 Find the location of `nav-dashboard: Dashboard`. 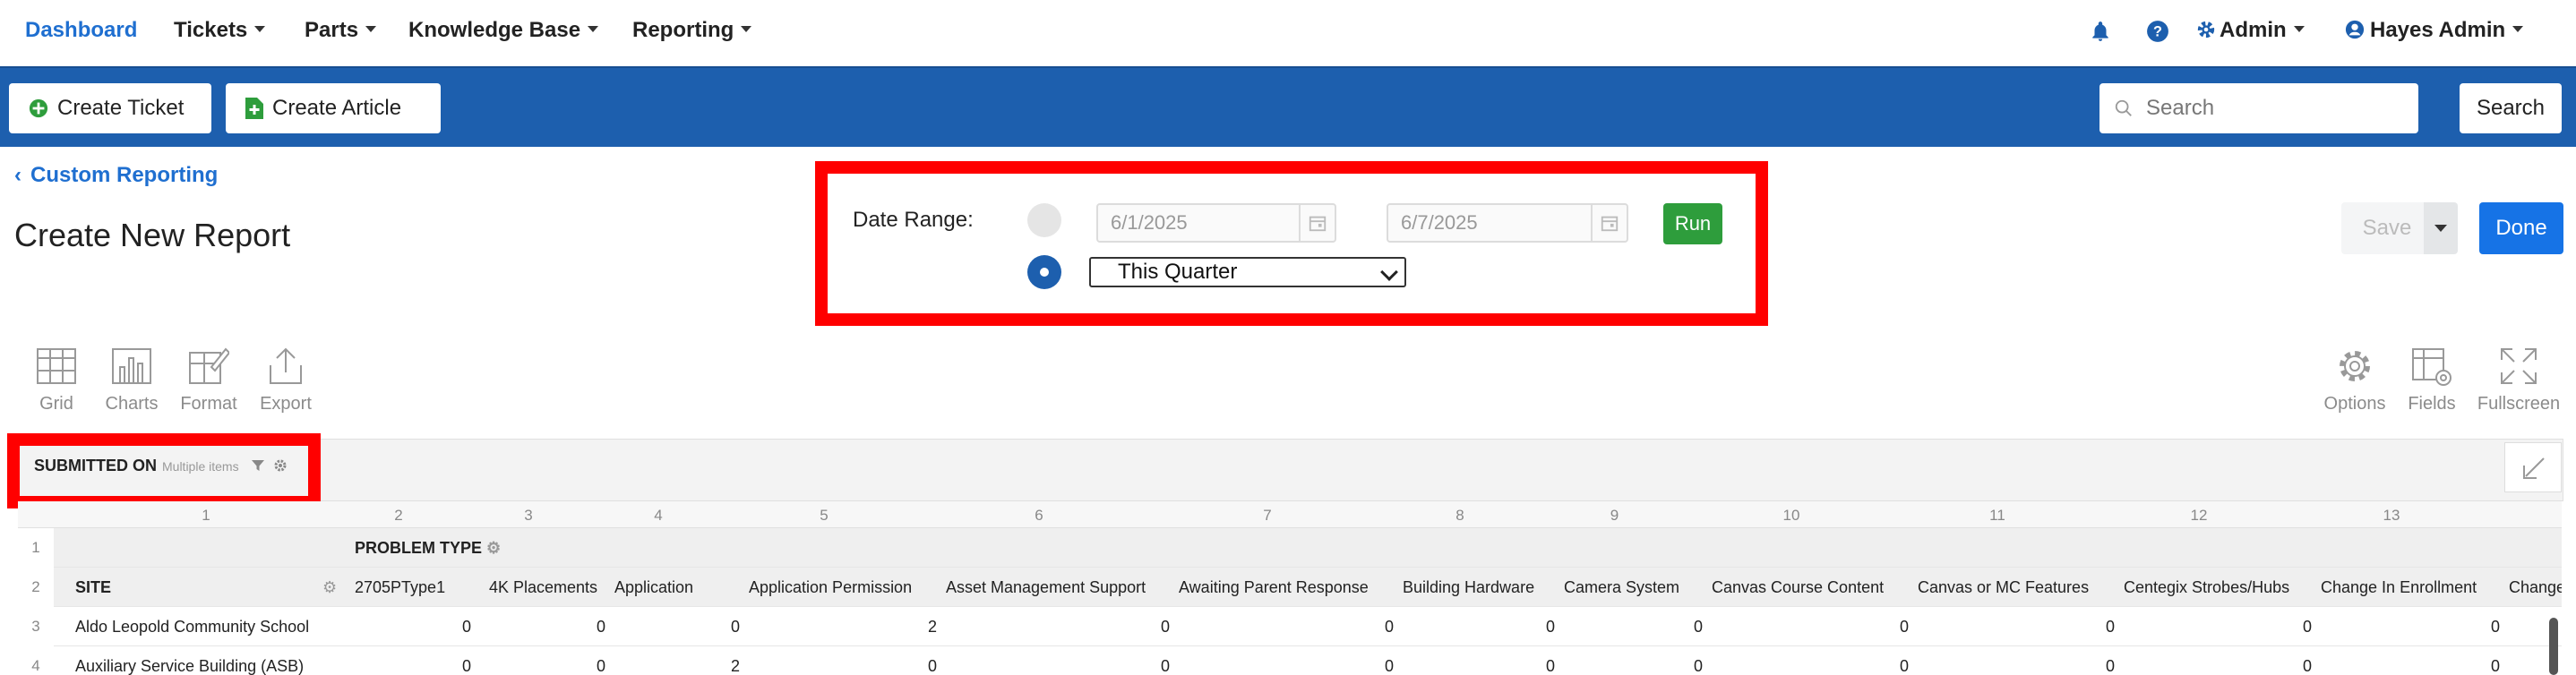

nav-dashboard: Dashboard is located at coordinates (81, 31).